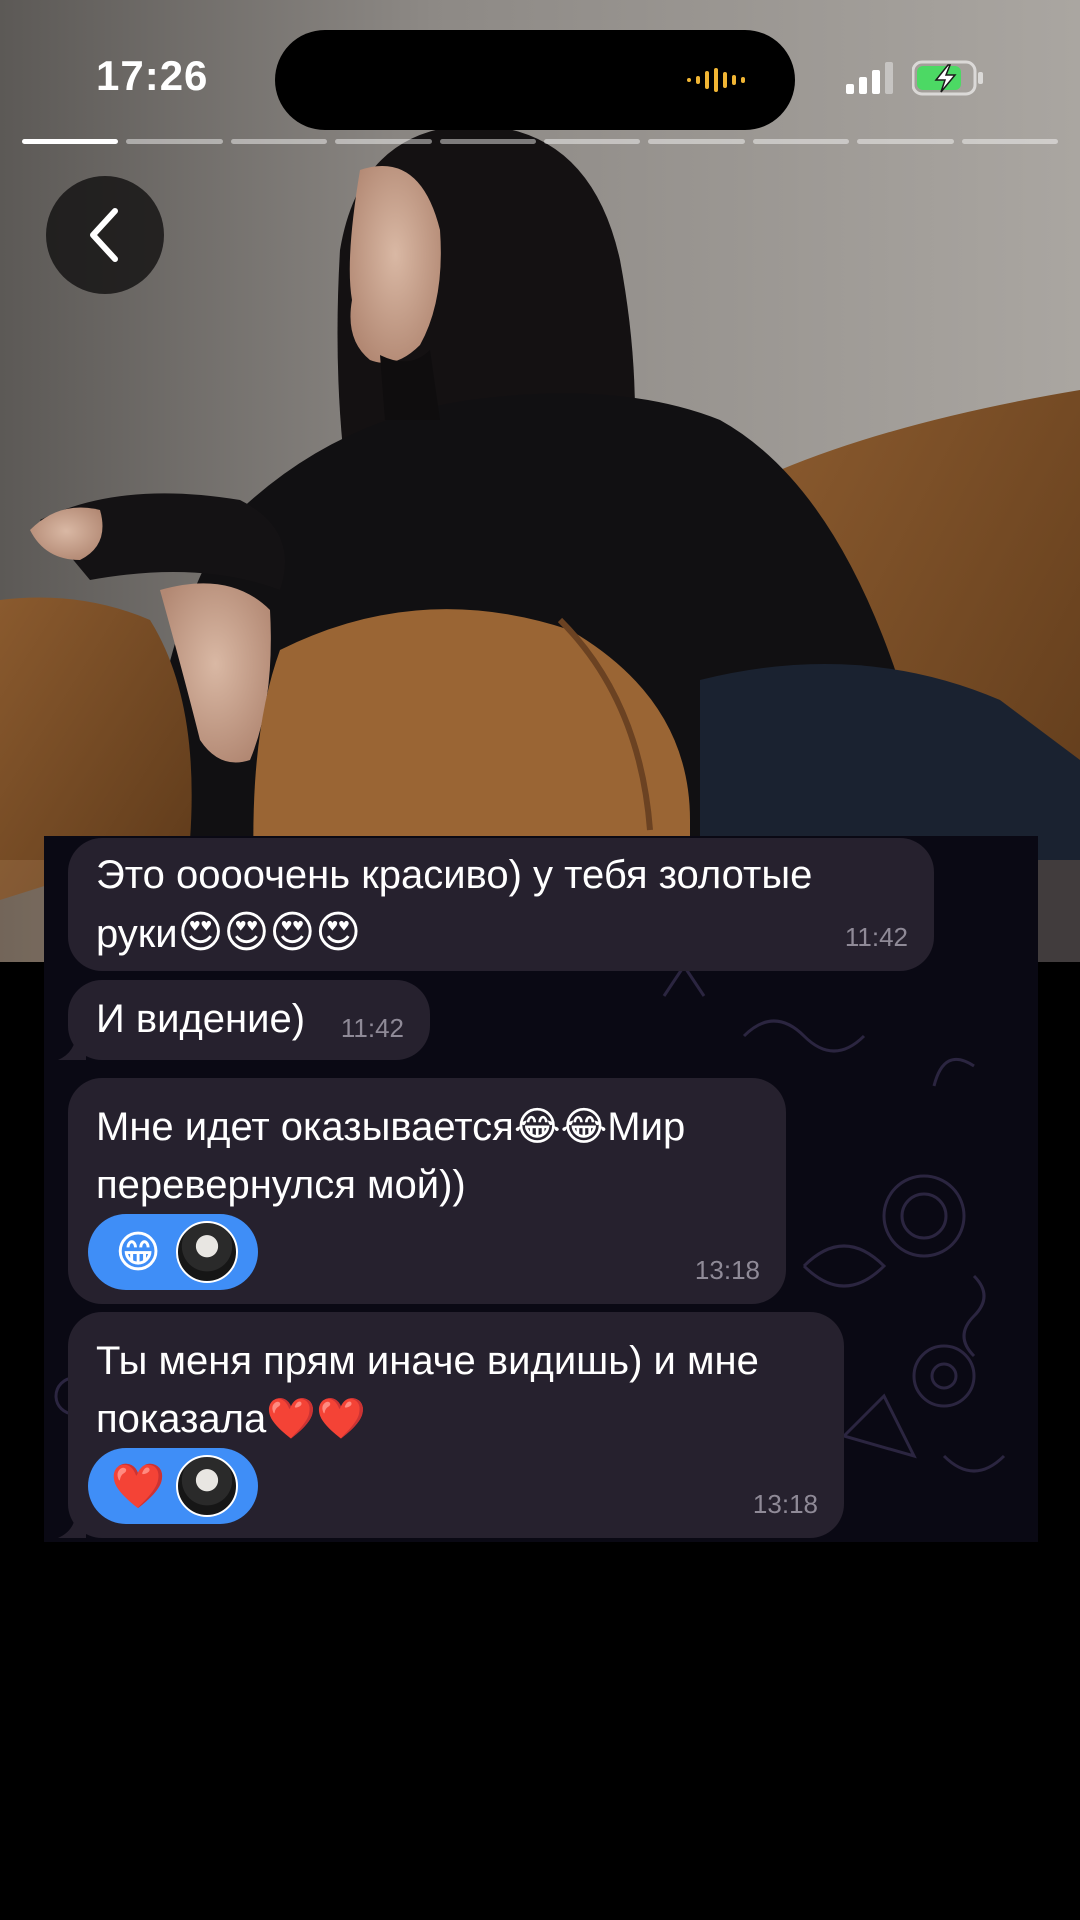 The width and height of the screenshot is (1080, 1920). I want to click on story-progress, so click(540, 142).